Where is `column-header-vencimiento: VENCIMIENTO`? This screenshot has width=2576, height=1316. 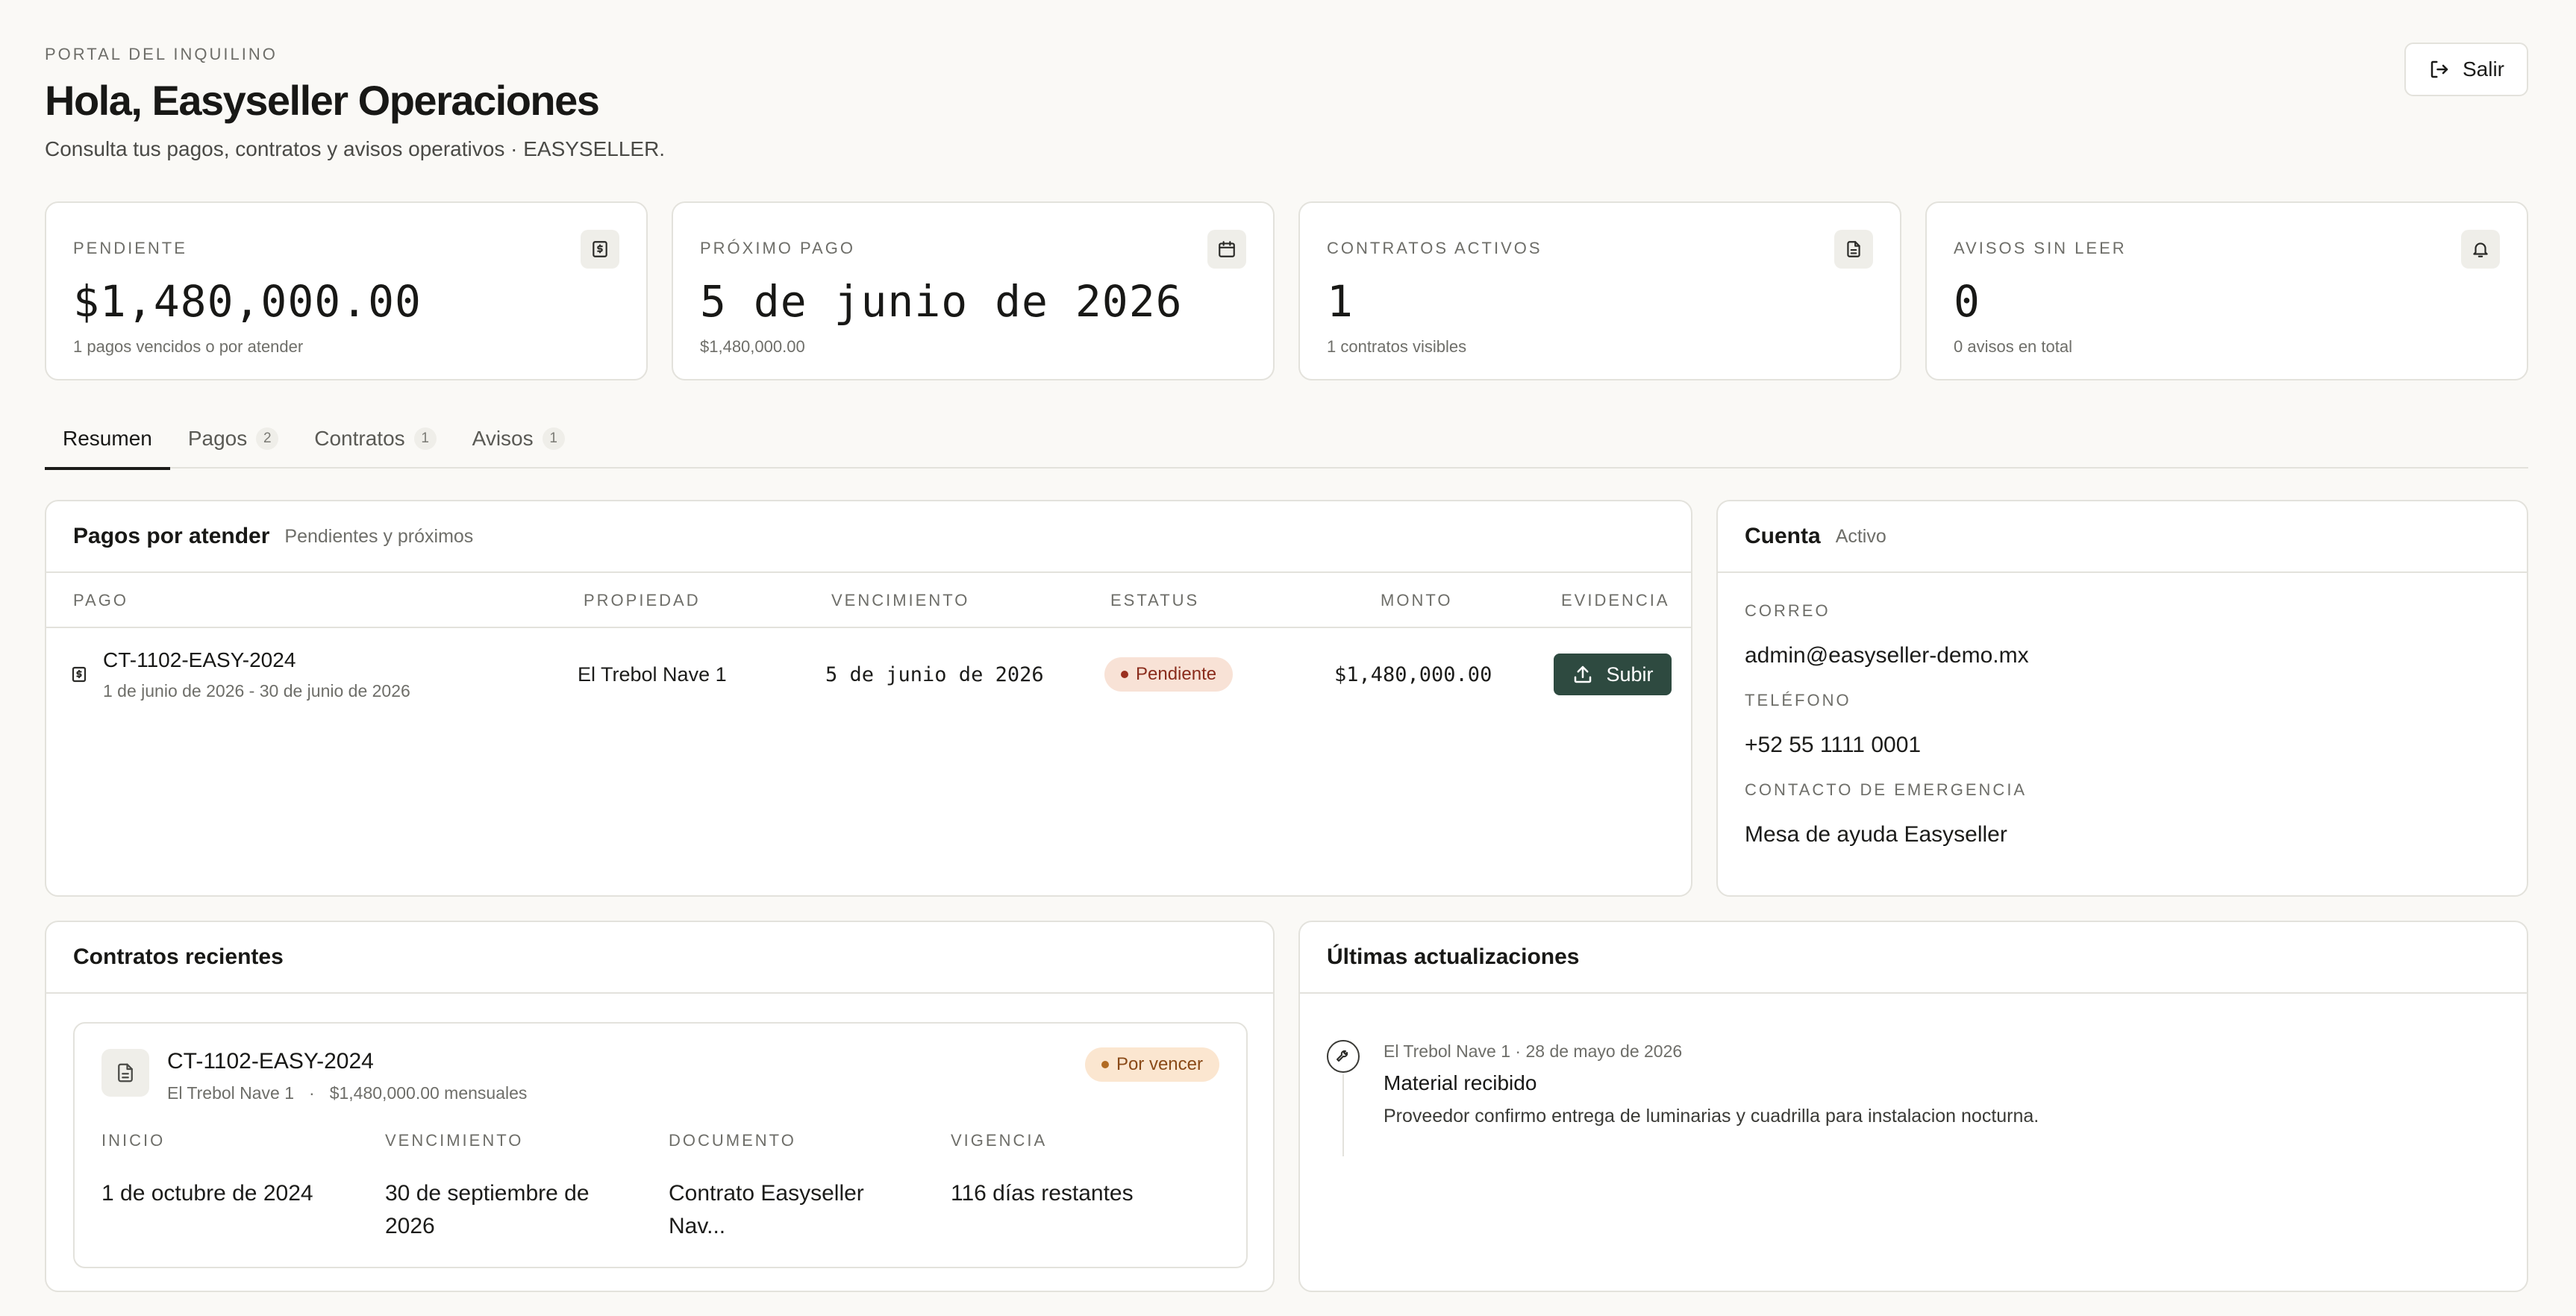 column-header-vencimiento: VENCIMIENTO is located at coordinates (900, 600).